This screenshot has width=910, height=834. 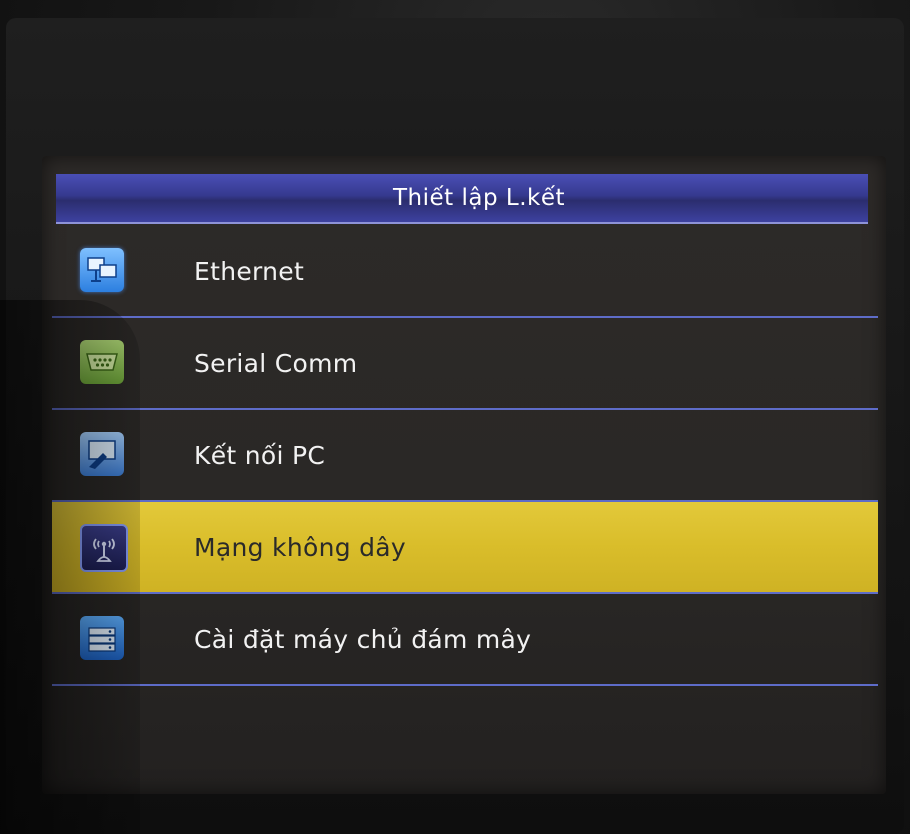 What do you see at coordinates (102, 362) in the screenshot?
I see `serial-port-icon` at bounding box center [102, 362].